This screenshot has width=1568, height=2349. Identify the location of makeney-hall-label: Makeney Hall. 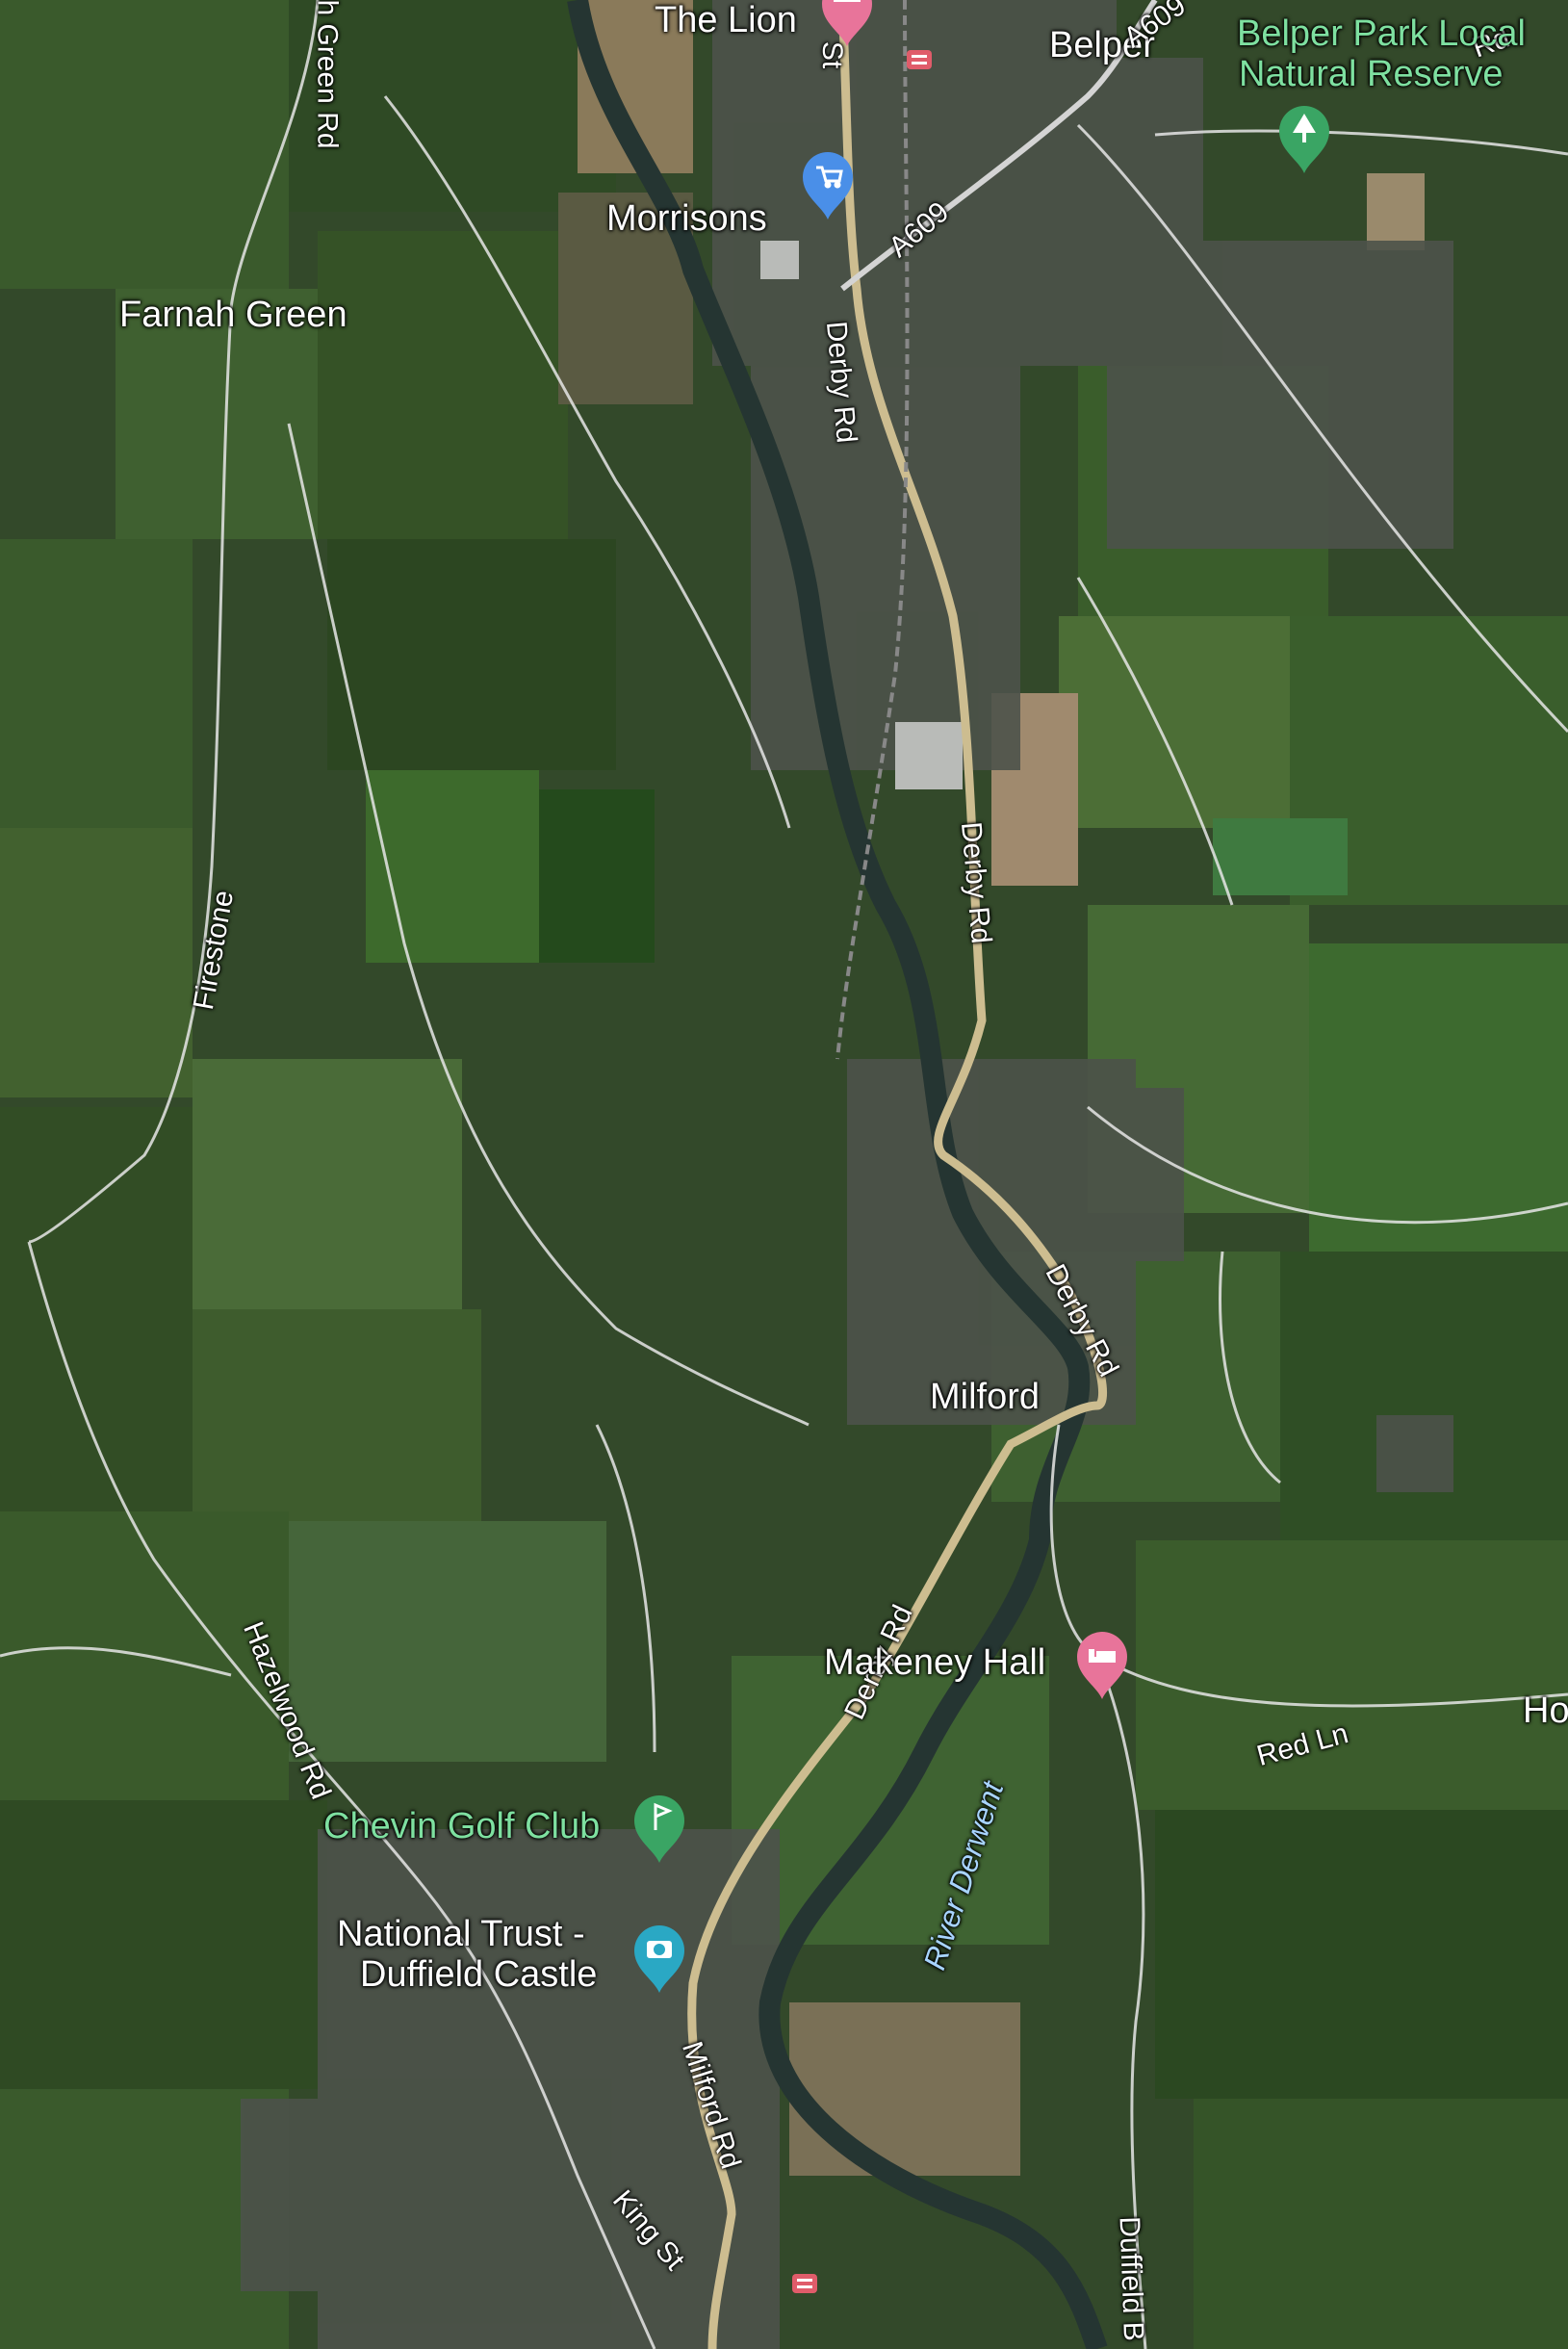
(934, 1663).